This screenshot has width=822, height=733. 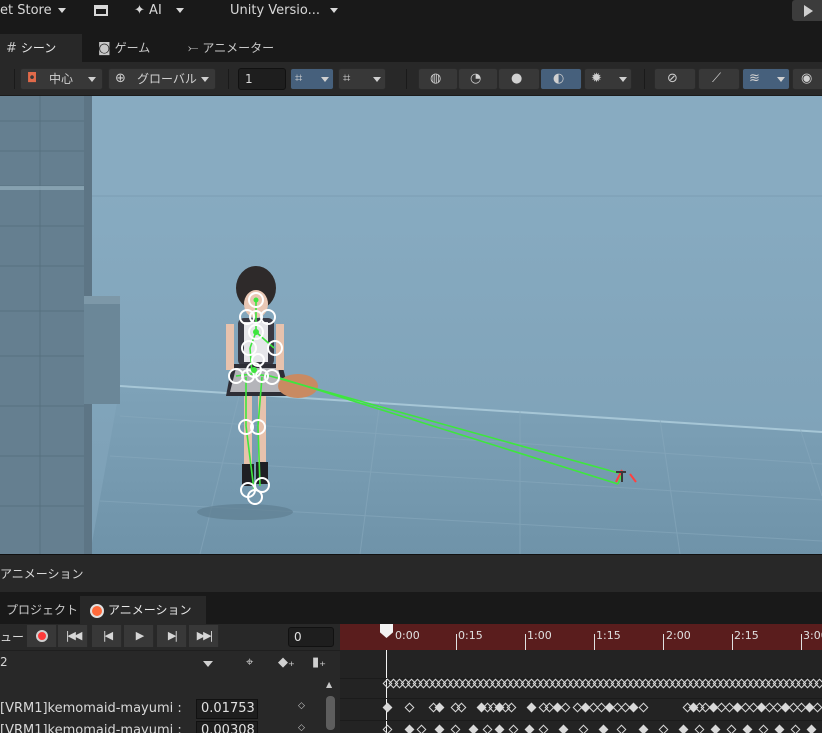 What do you see at coordinates (262, 79) in the screenshot?
I see `grid-size-input: 1` at bounding box center [262, 79].